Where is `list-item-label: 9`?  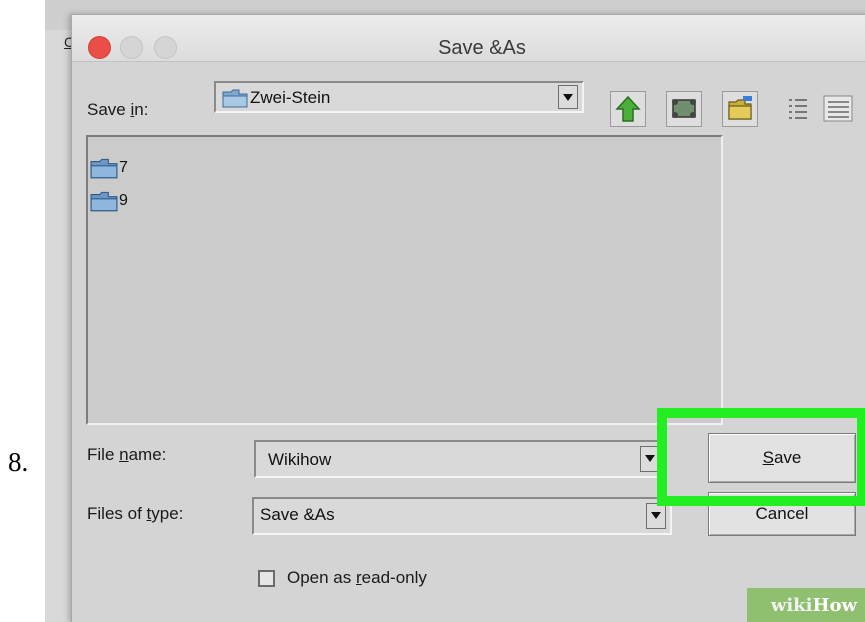
list-item-label: 9 is located at coordinates (123, 200).